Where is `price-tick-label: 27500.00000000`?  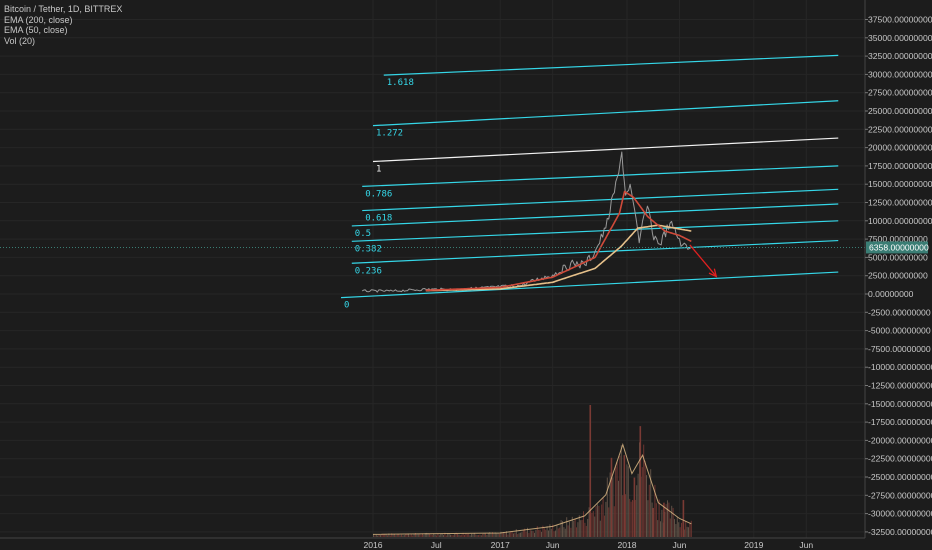 price-tick-label: 27500.00000000 is located at coordinates (900, 93).